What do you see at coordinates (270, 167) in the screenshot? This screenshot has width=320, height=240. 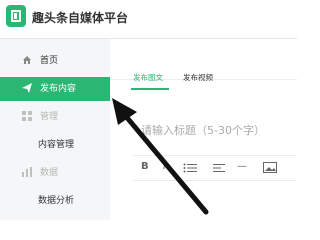 I see `image-icon` at bounding box center [270, 167].